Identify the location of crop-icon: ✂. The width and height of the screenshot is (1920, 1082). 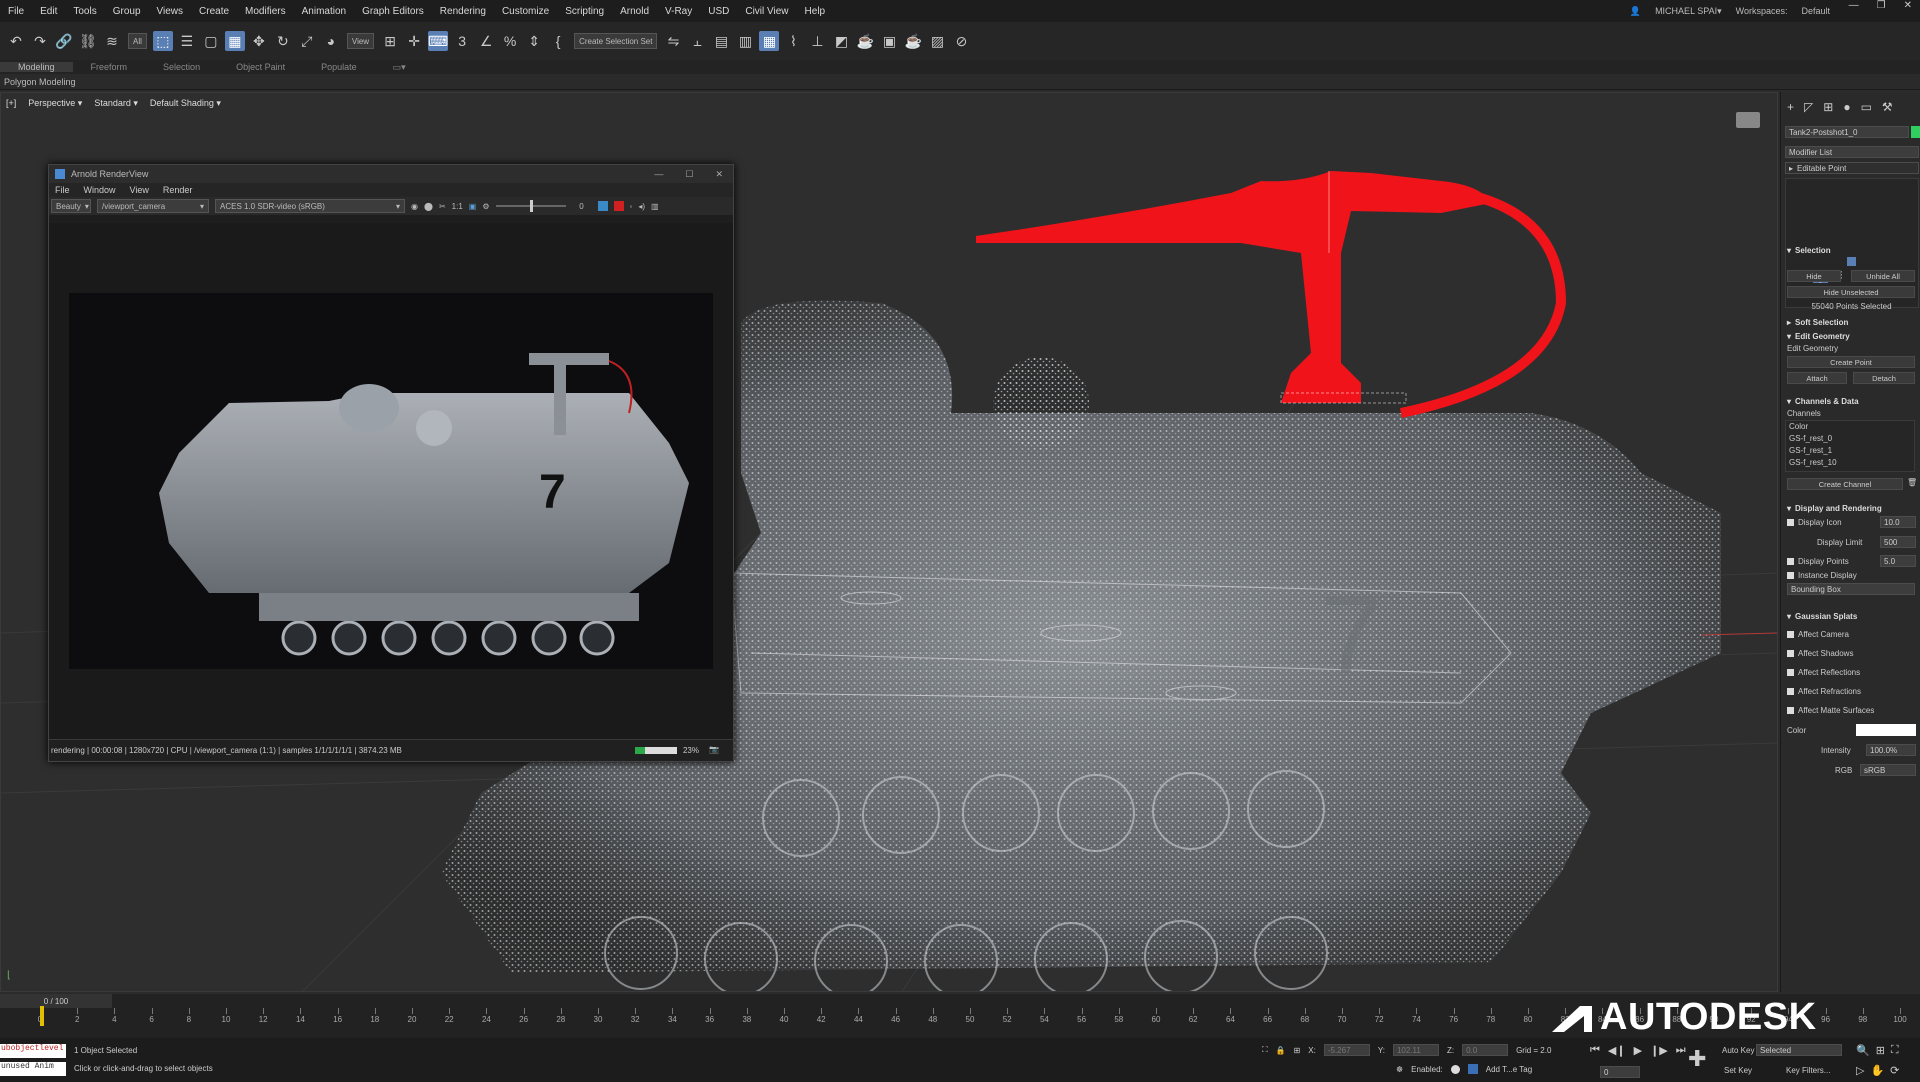
(442, 206).